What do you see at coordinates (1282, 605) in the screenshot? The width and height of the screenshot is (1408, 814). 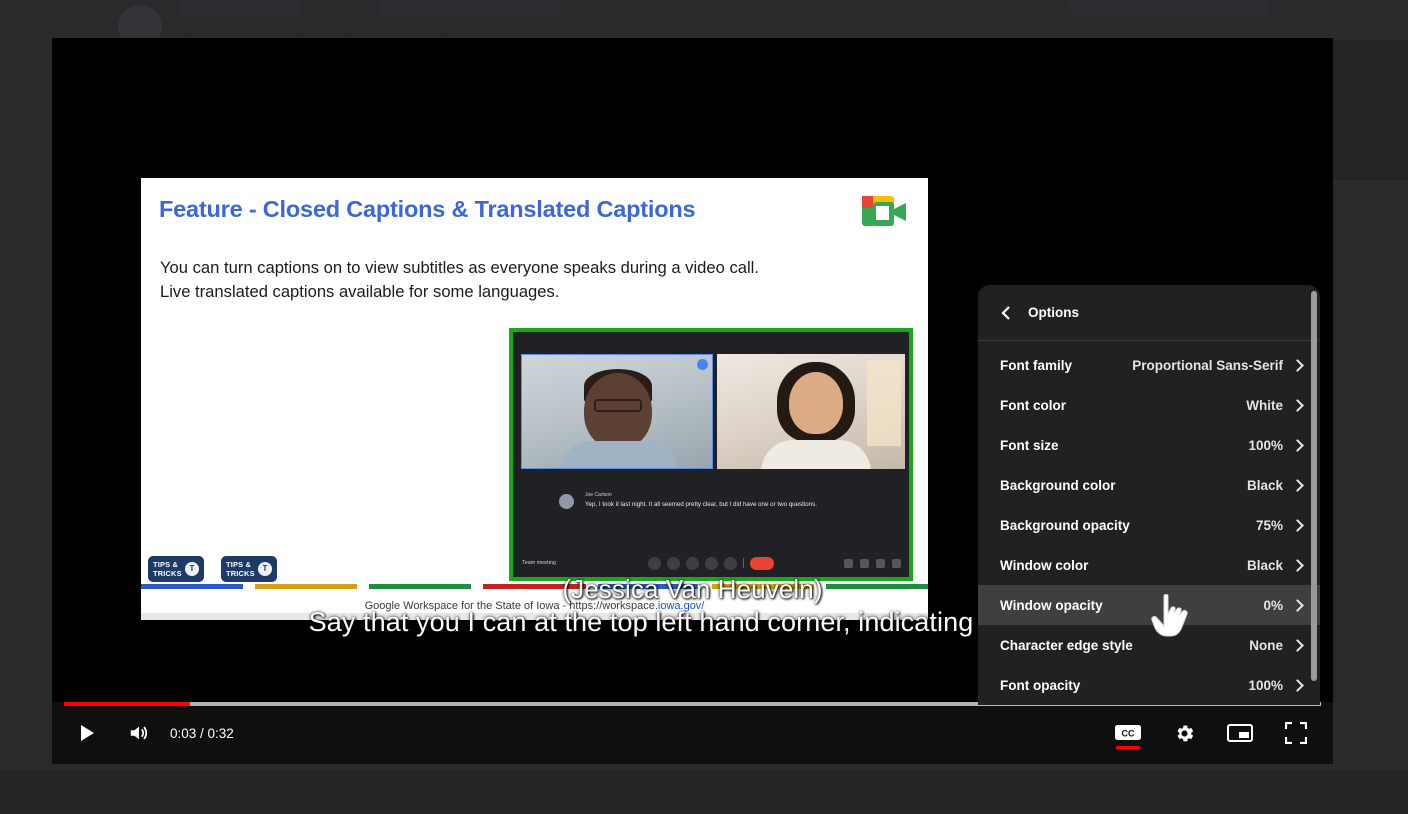 I see `options-row-value-group: 0%` at bounding box center [1282, 605].